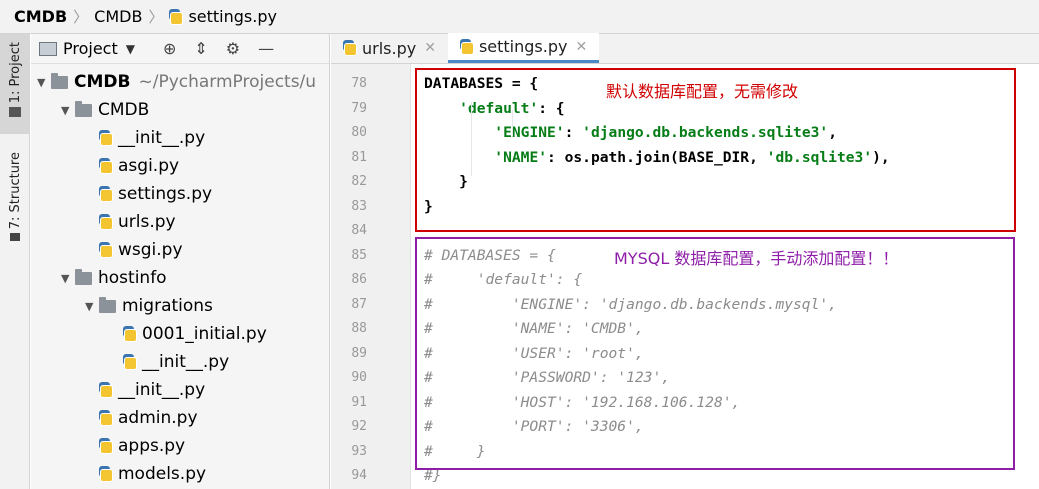 This screenshot has height=489, width=1039. Describe the element at coordinates (15, 191) in the screenshot. I see `structure-tool-tab-label: 7: Structure` at that location.